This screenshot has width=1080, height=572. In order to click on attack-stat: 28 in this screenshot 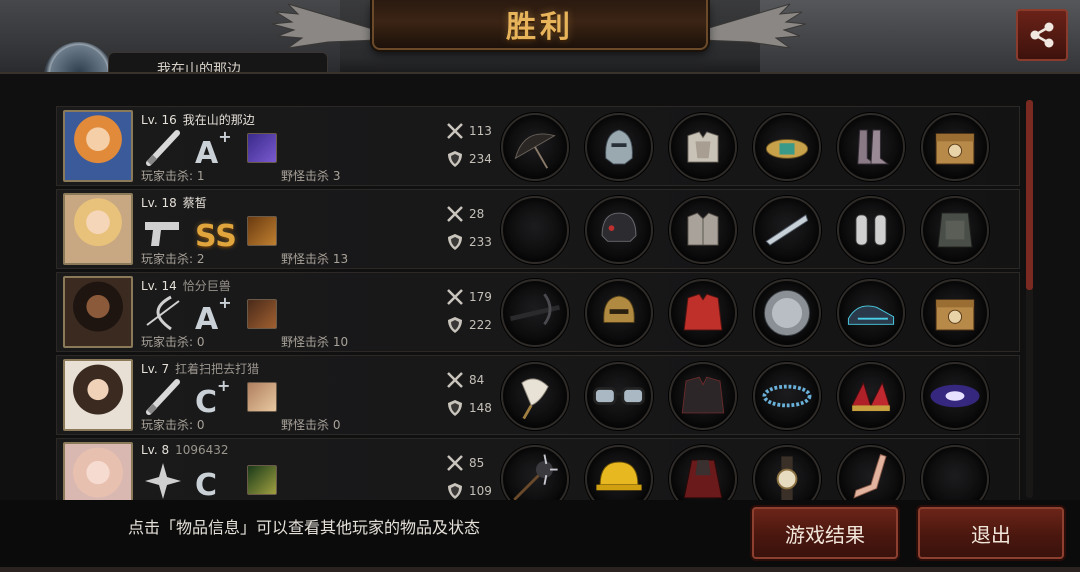, I will do `click(464, 214)`.